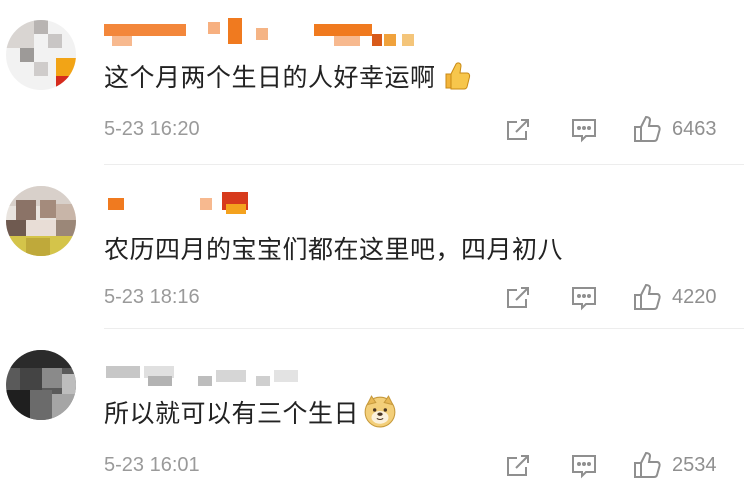  What do you see at coordinates (152, 297) in the screenshot?
I see `comment-timestamp: 5-23 18:16` at bounding box center [152, 297].